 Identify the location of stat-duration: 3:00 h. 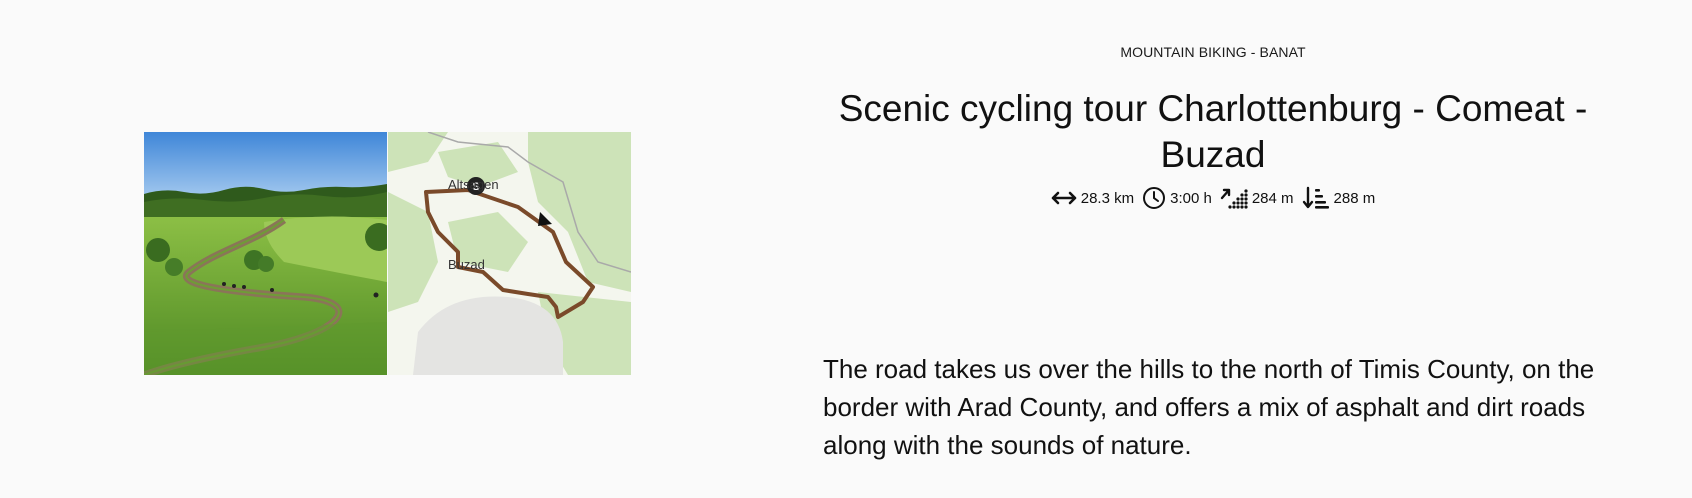
(1177, 198).